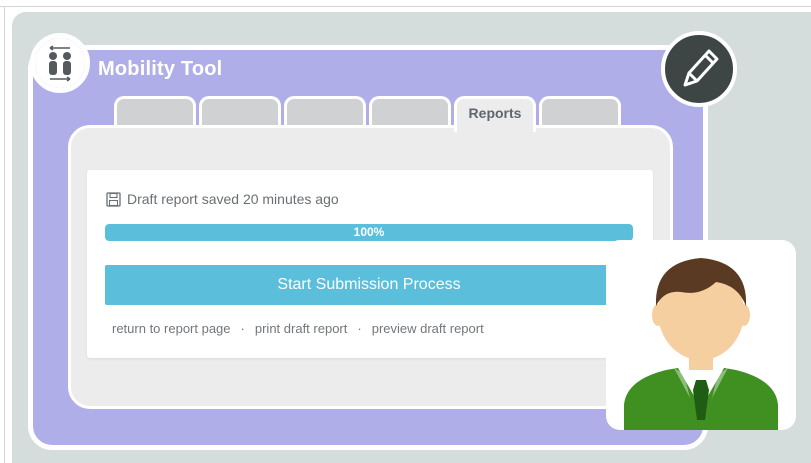 This screenshot has height=463, width=811. Describe the element at coordinates (369, 285) in the screenshot. I see `start-submission-button: Start Submission Process` at that location.